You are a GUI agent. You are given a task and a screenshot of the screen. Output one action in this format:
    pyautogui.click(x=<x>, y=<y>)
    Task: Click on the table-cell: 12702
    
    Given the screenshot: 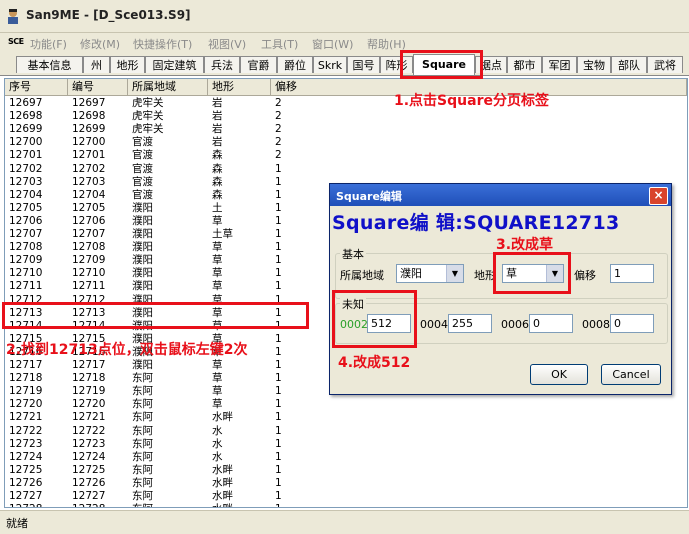 What is the action you would take?
    pyautogui.click(x=89, y=168)
    